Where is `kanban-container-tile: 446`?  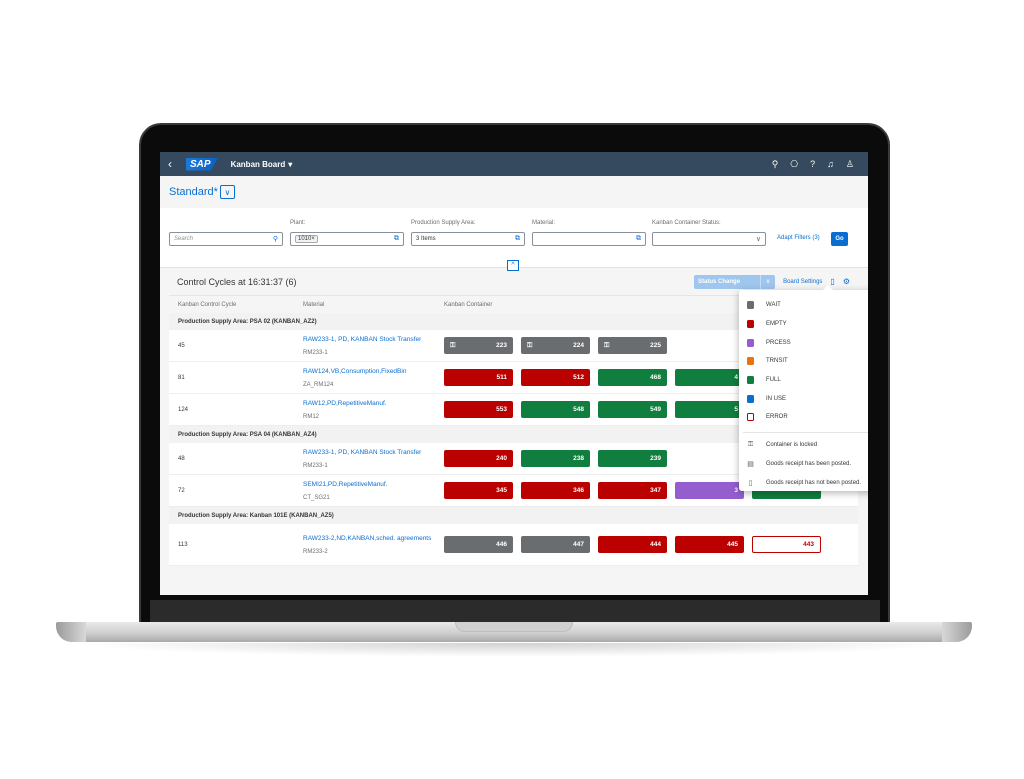
kanban-container-tile: 446 is located at coordinates (478, 544).